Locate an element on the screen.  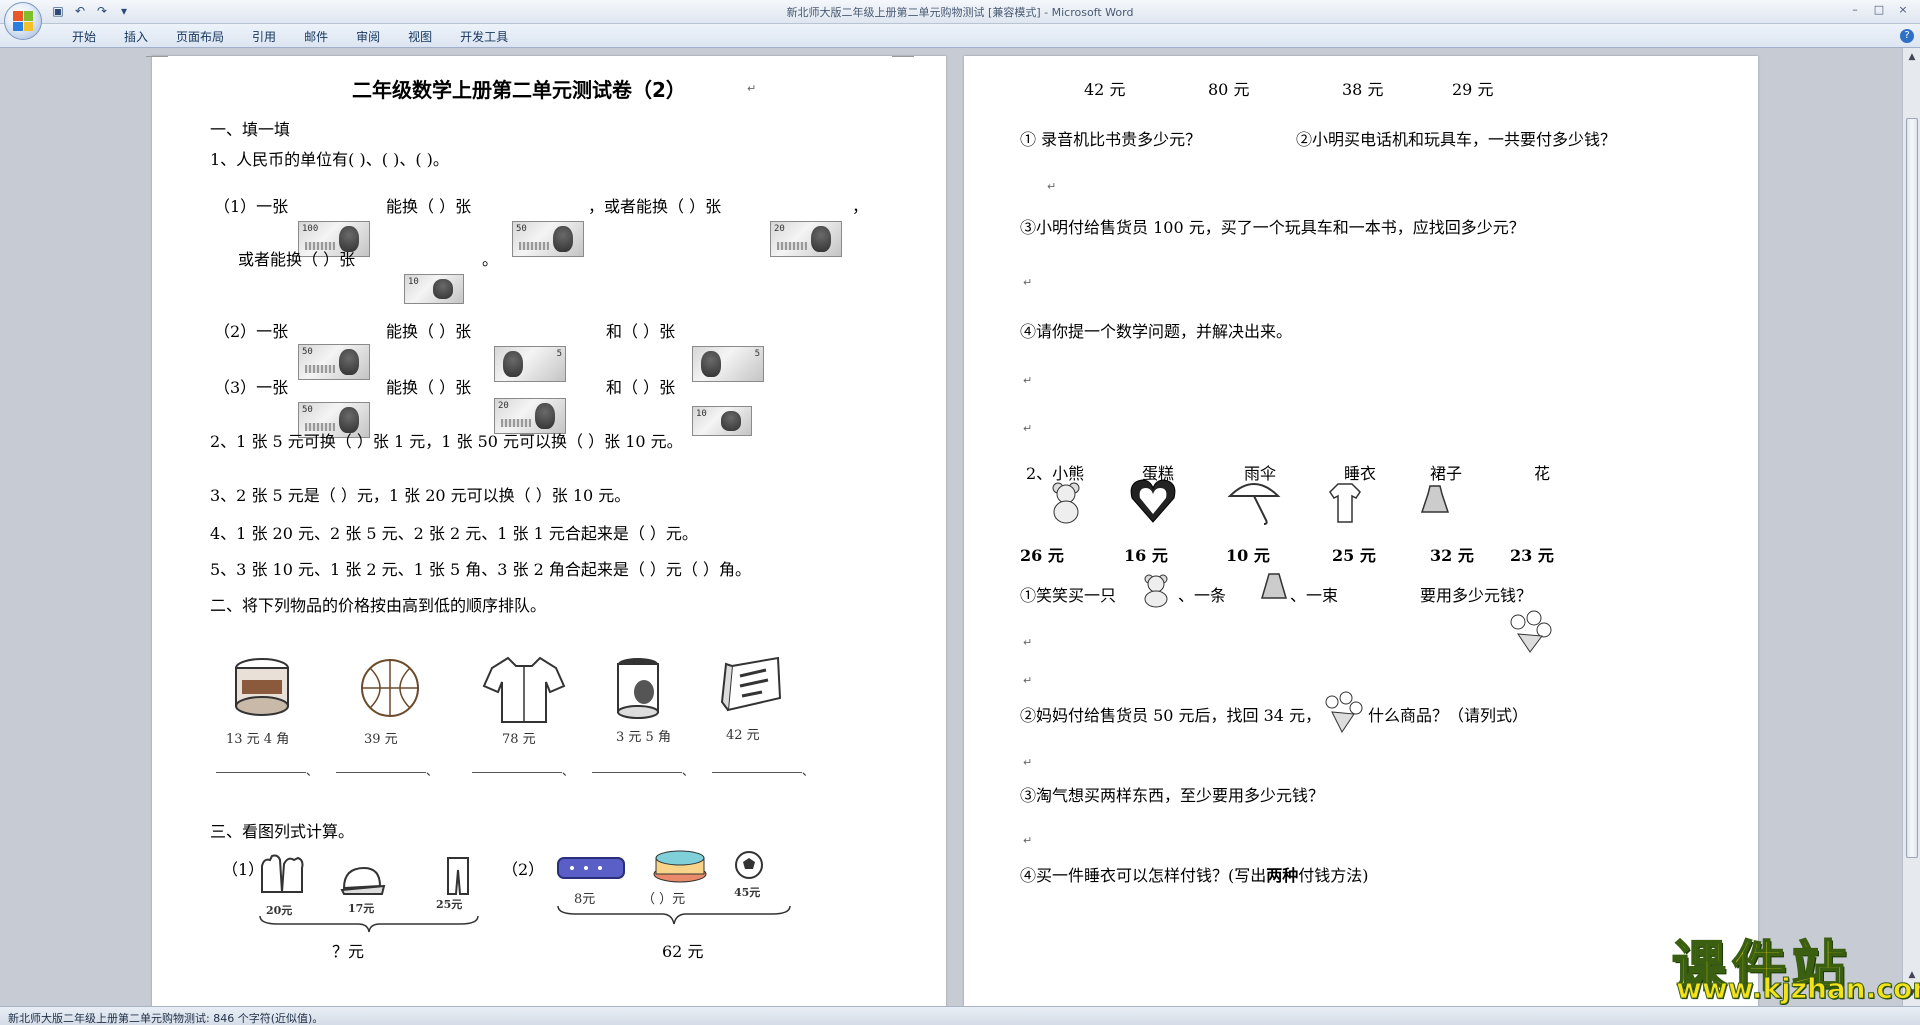
question-line: ③淘气想买两样东西，至少要用多少元钱？ is located at coordinates (1172, 795).